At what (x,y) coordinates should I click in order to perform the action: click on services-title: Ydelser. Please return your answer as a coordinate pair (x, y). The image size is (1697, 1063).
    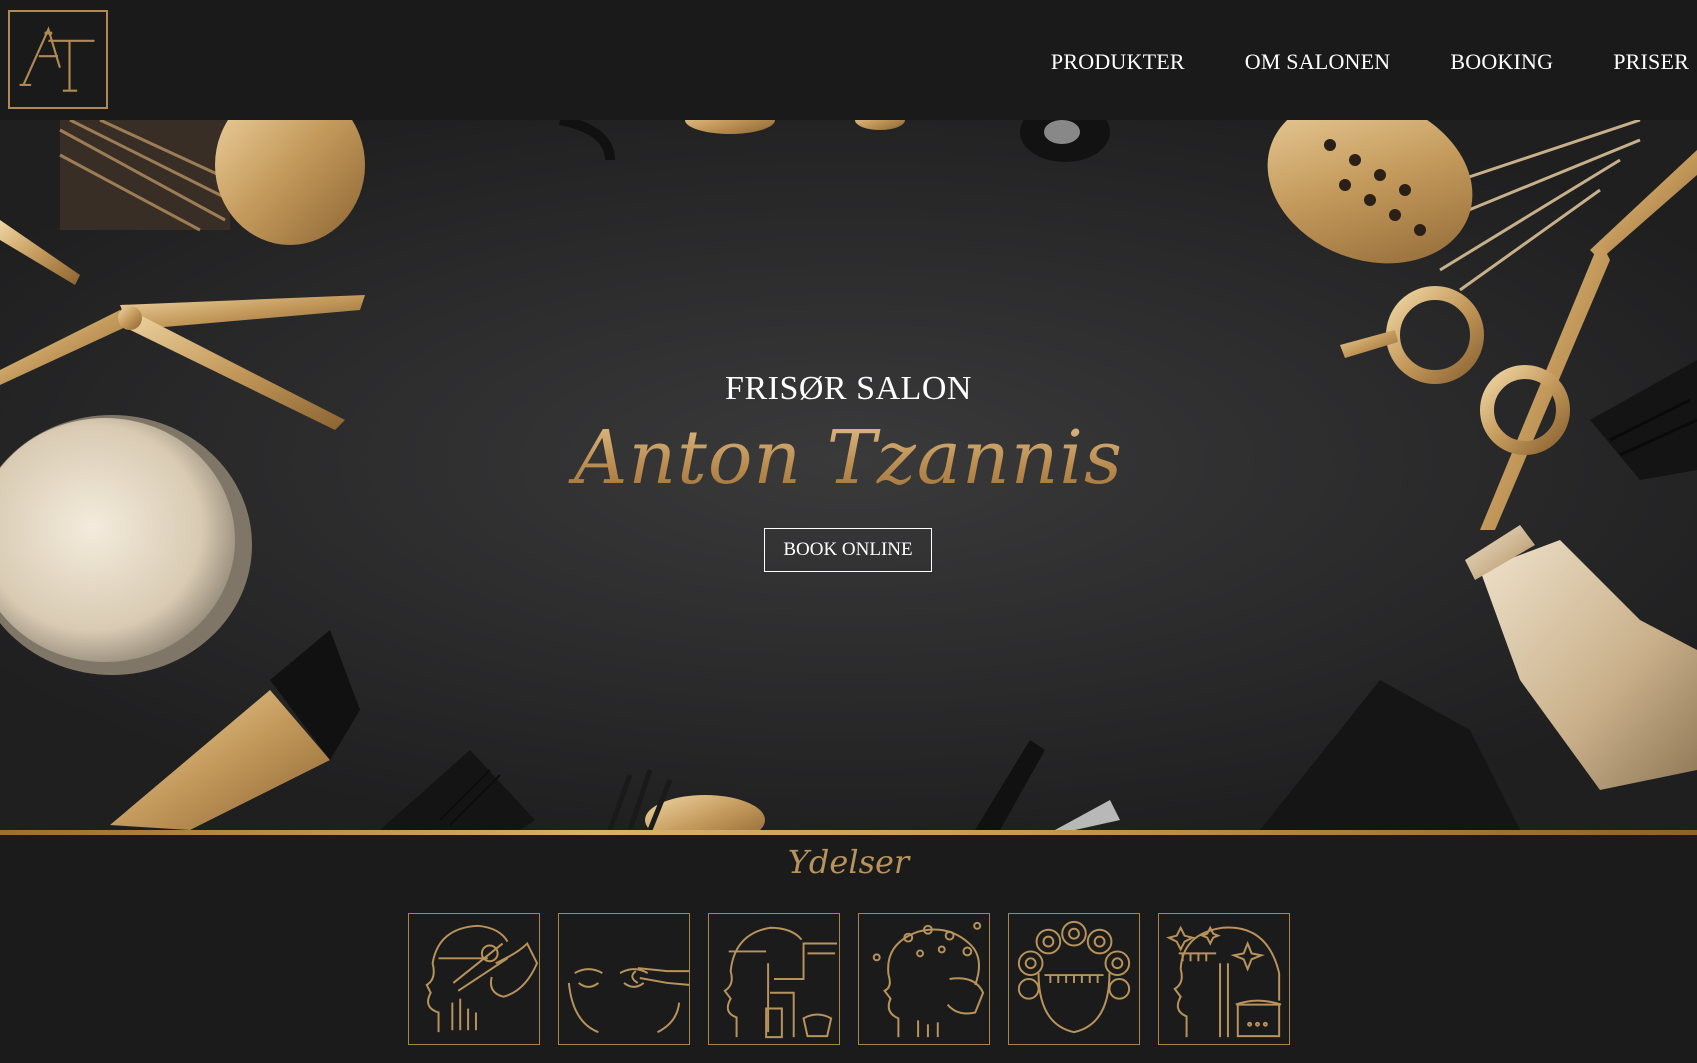
    Looking at the image, I should click on (848, 862).